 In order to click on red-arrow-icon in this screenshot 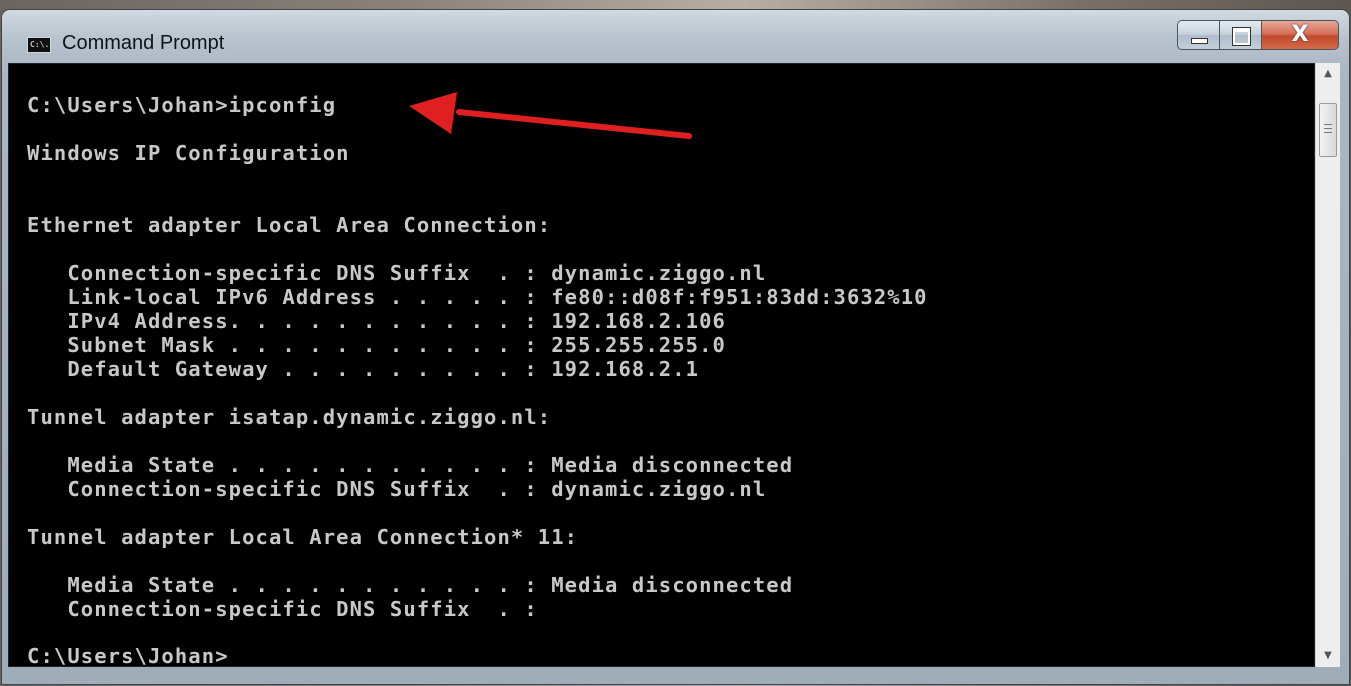, I will do `click(550, 115)`.